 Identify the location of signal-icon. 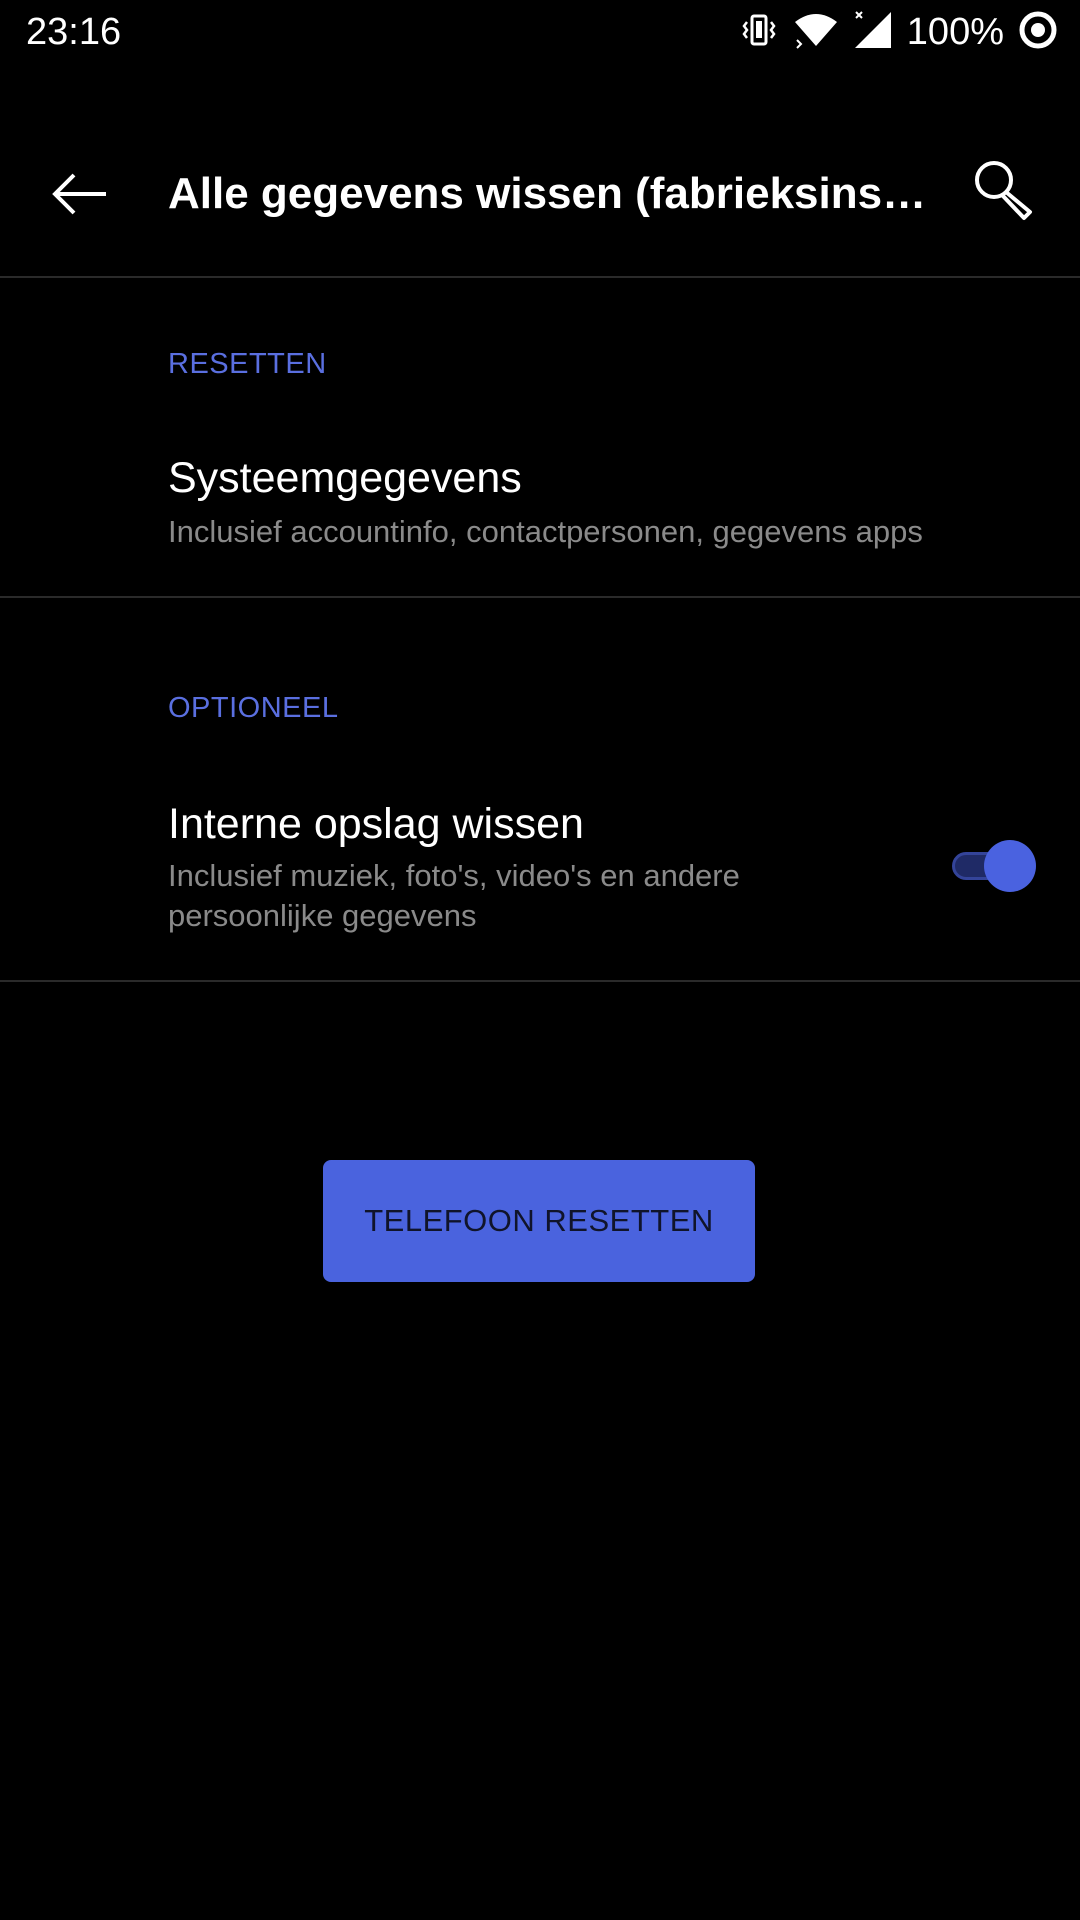
(873, 32).